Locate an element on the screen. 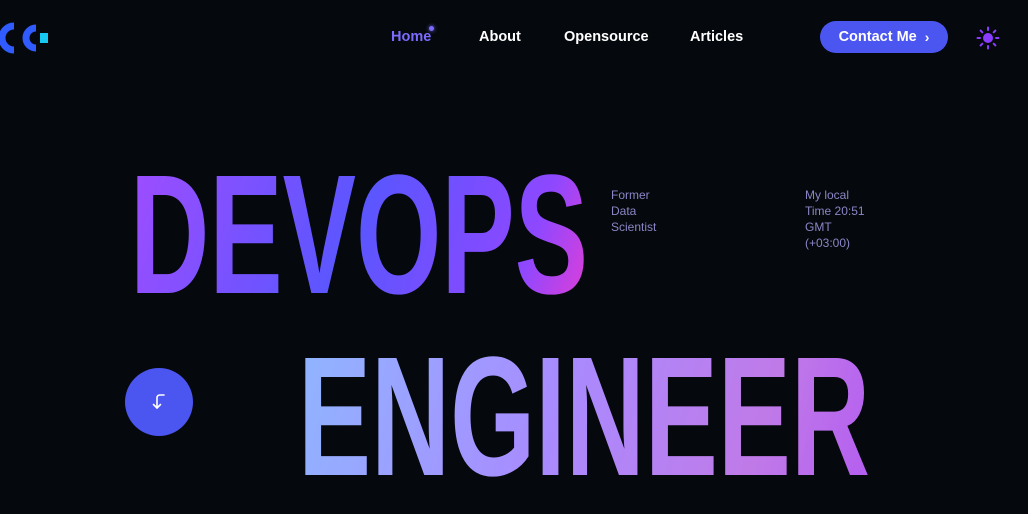  local-time-text: My local Time 20:51 GMT (+03:00) is located at coordinates (835, 219).